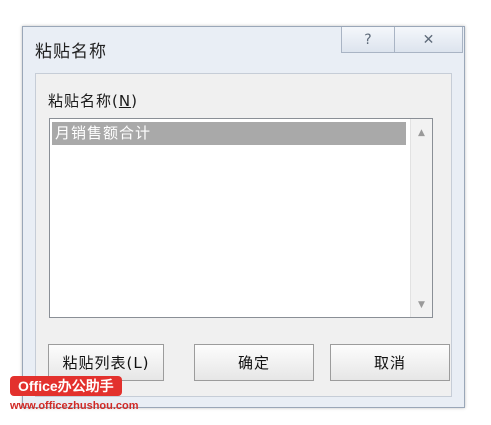 Image resolution: width=491 pixels, height=425 pixels. I want to click on vertical-scrollbar: ▲ ▼, so click(421, 218).